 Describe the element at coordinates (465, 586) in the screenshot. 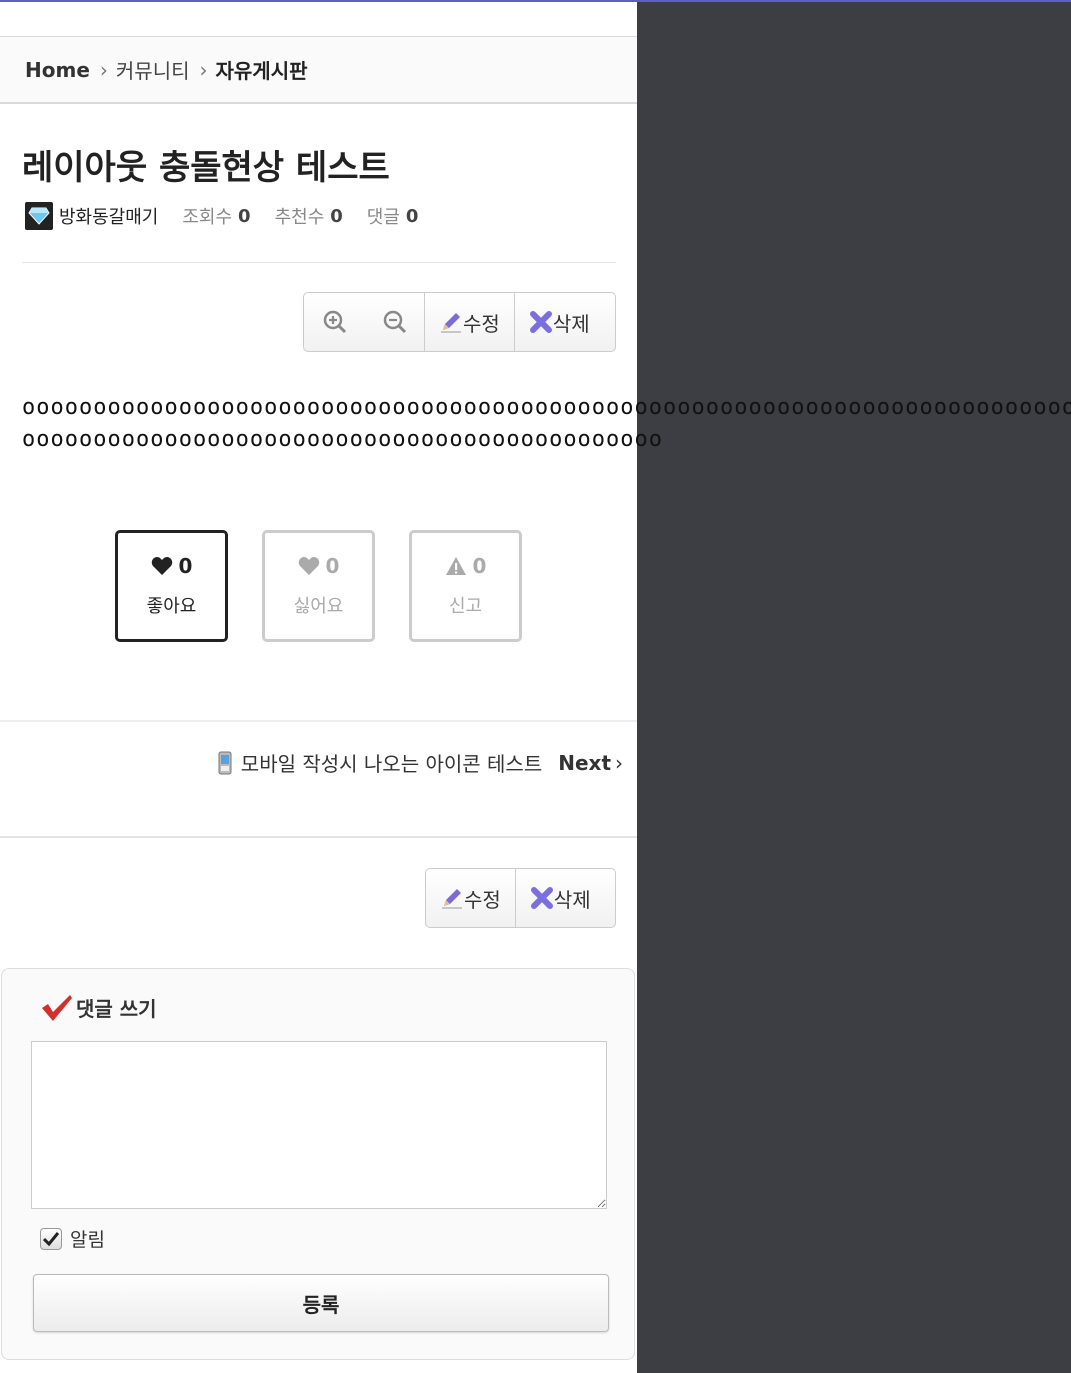

I see `report-button: 0 신고` at that location.